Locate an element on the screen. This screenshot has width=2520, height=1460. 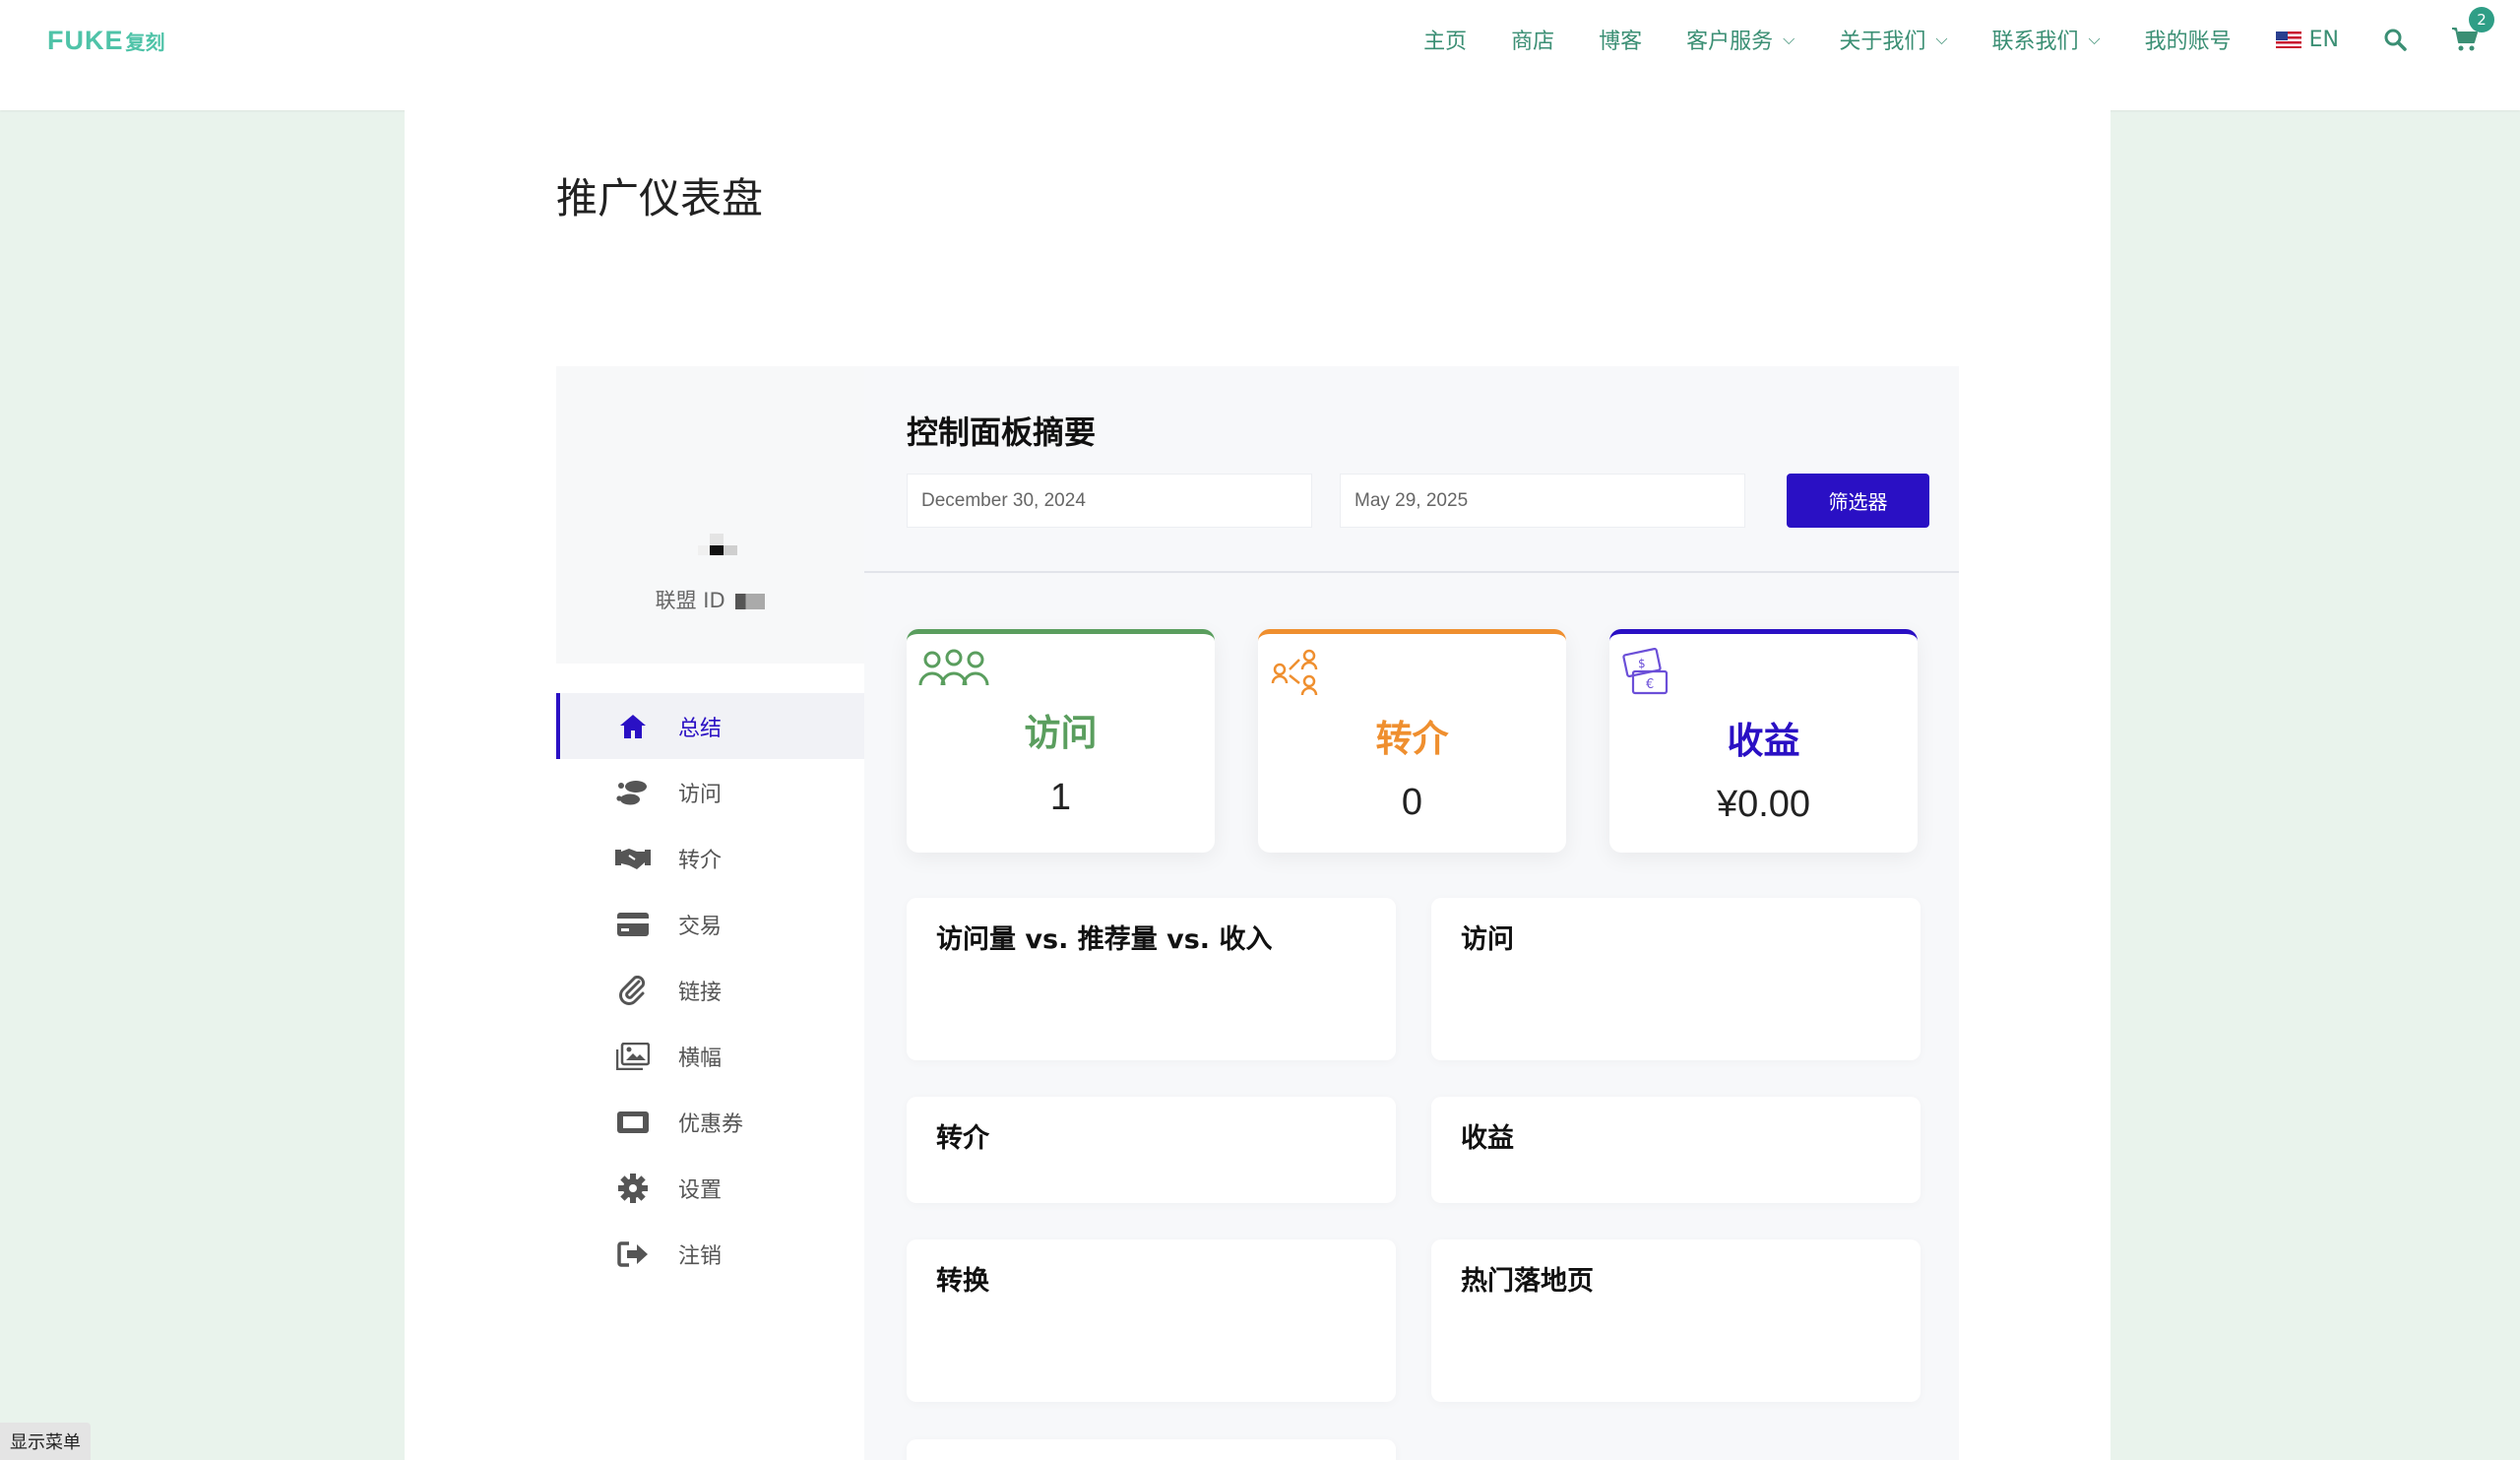
menu-item-referrals: 转介 is located at coordinates (710, 858).